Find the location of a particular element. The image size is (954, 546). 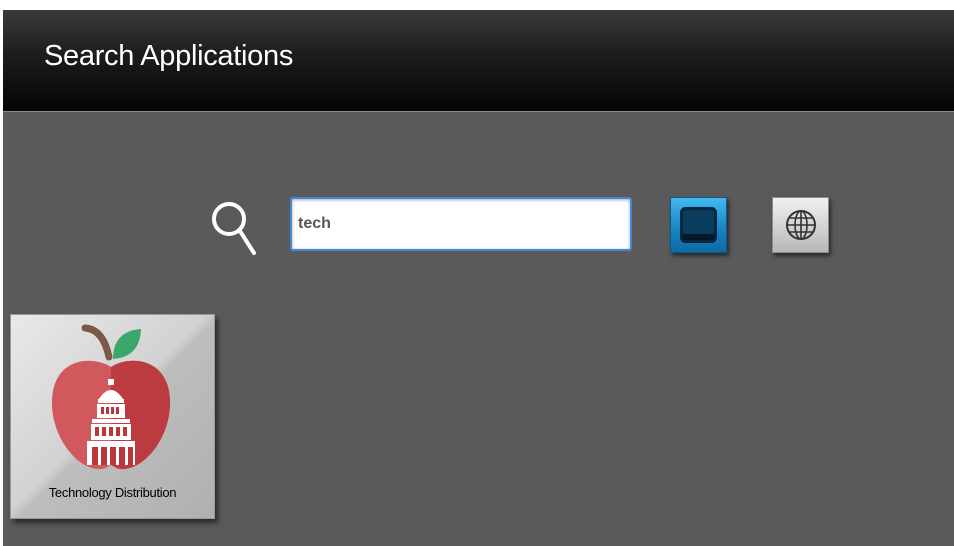

app-tile-technology-distribution: Technology Distribution is located at coordinates (112, 416).